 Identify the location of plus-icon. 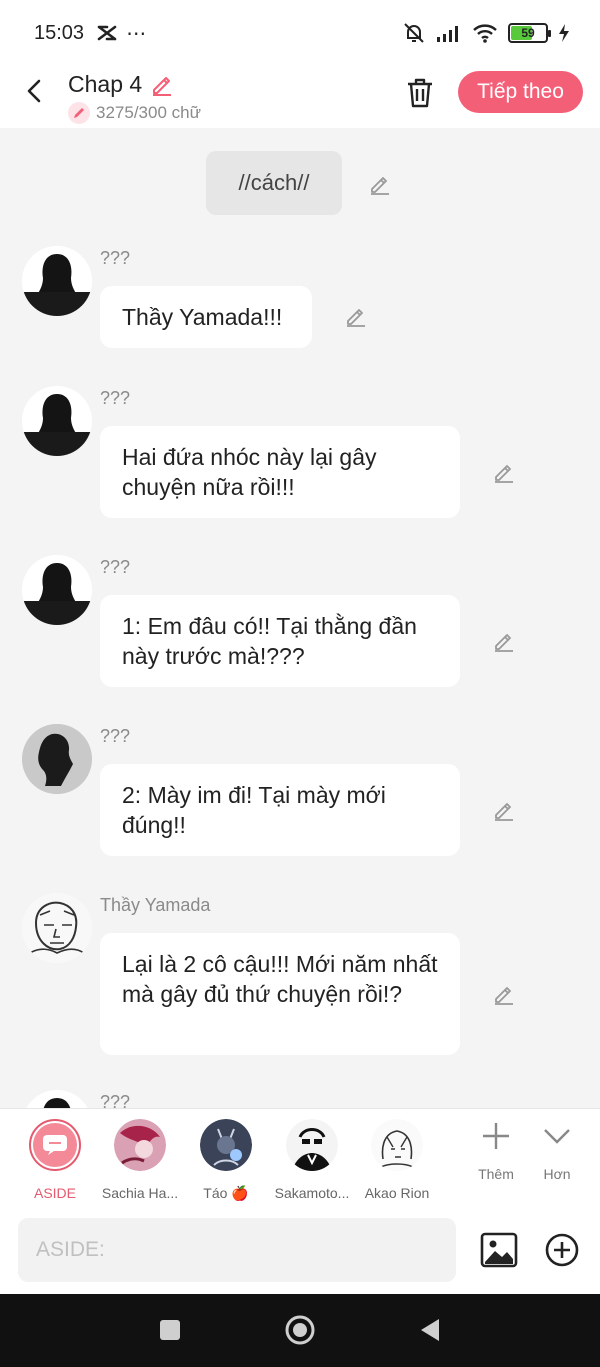
(496, 1136).